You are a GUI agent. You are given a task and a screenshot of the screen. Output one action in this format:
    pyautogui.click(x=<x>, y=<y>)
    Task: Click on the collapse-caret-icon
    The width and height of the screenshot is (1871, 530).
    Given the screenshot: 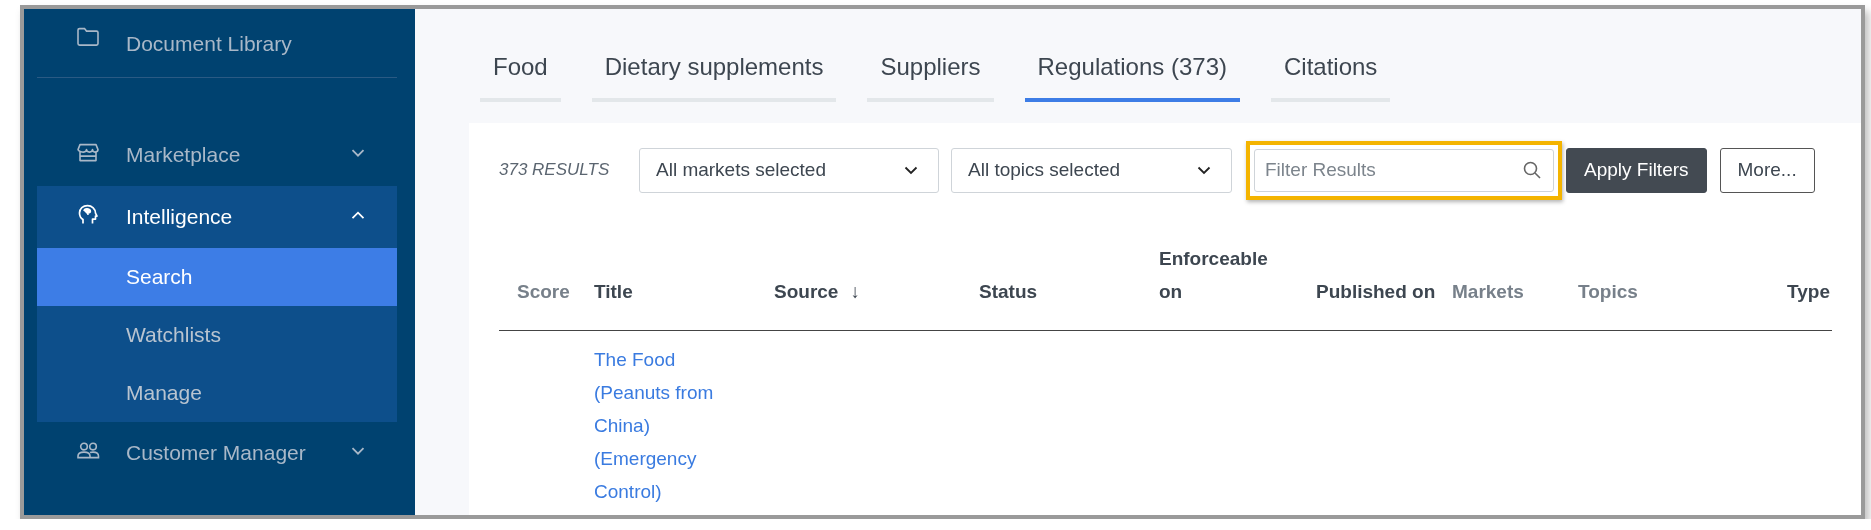 What is the action you would take?
    pyautogui.click(x=358, y=215)
    